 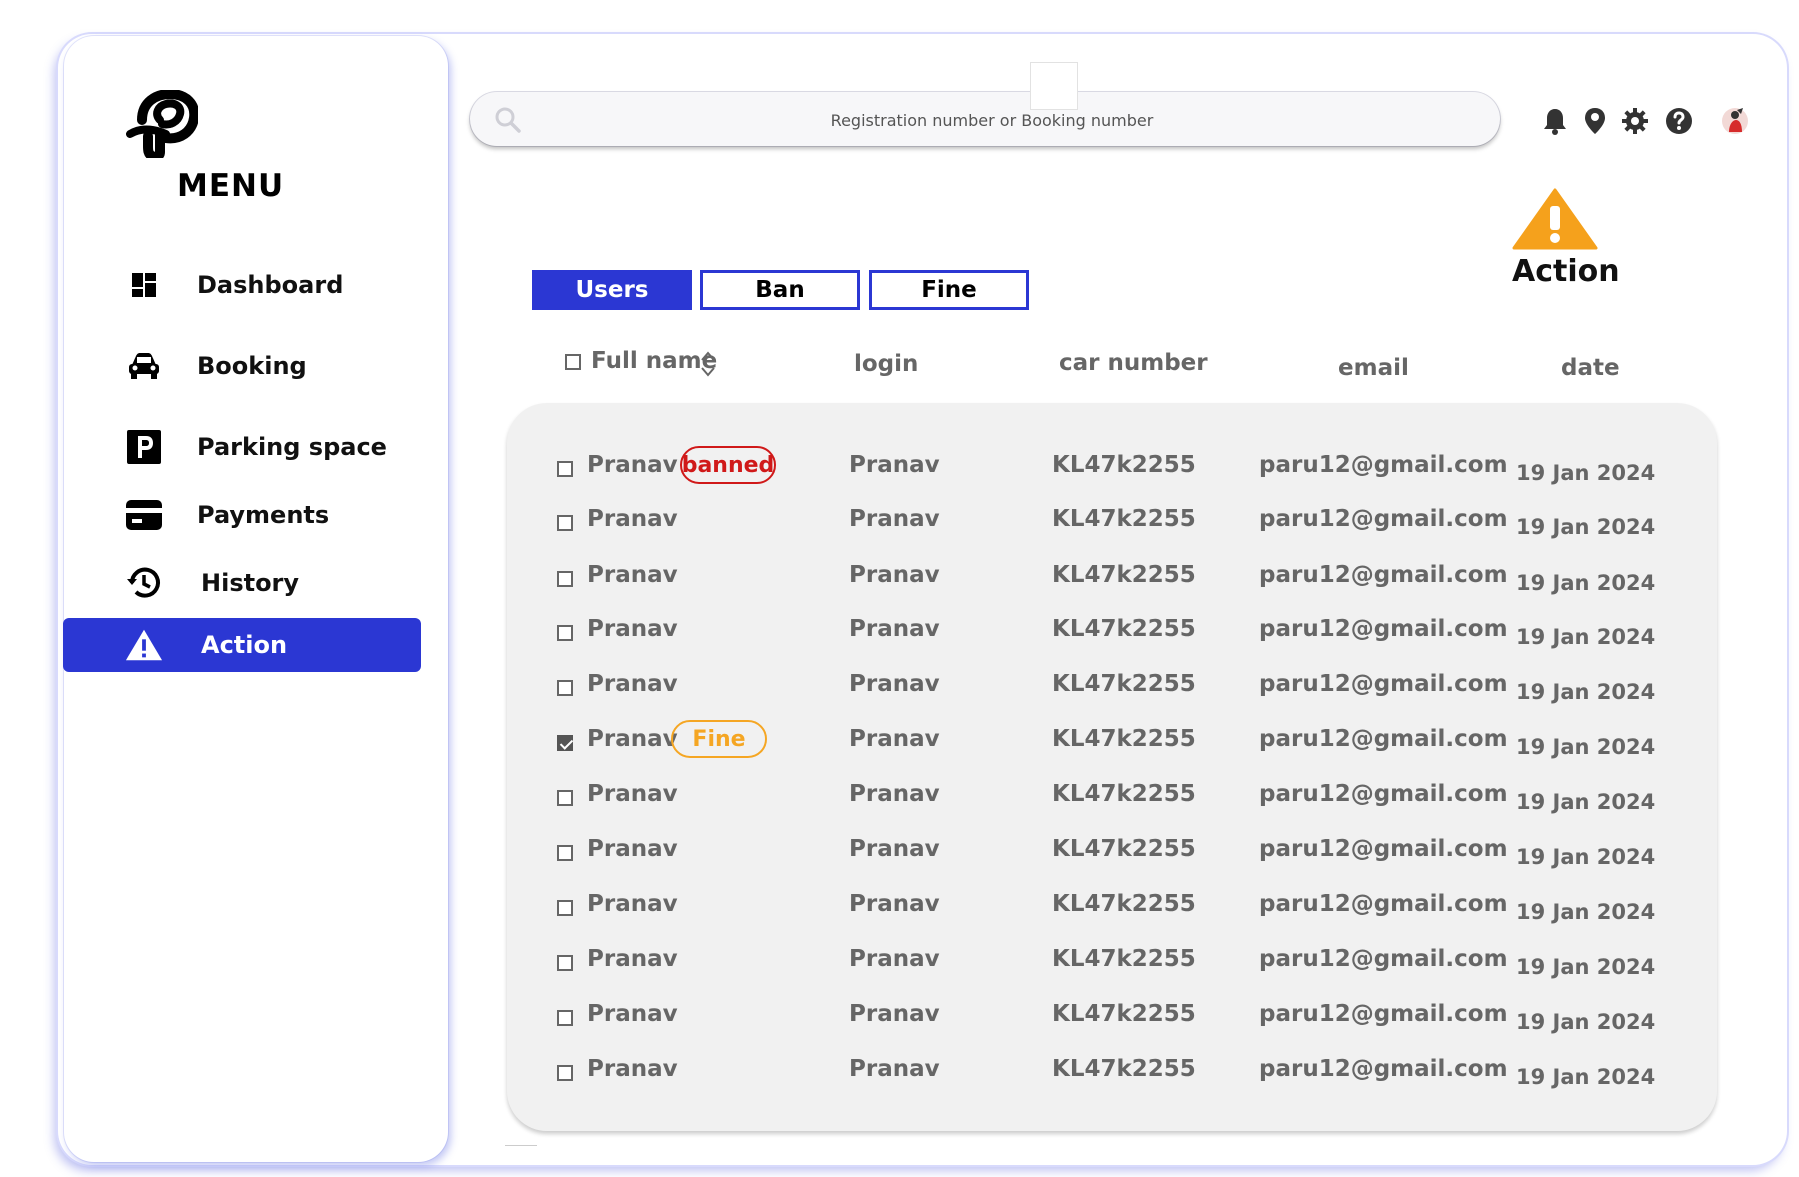 What do you see at coordinates (508, 122) in the screenshot?
I see `search-icon` at bounding box center [508, 122].